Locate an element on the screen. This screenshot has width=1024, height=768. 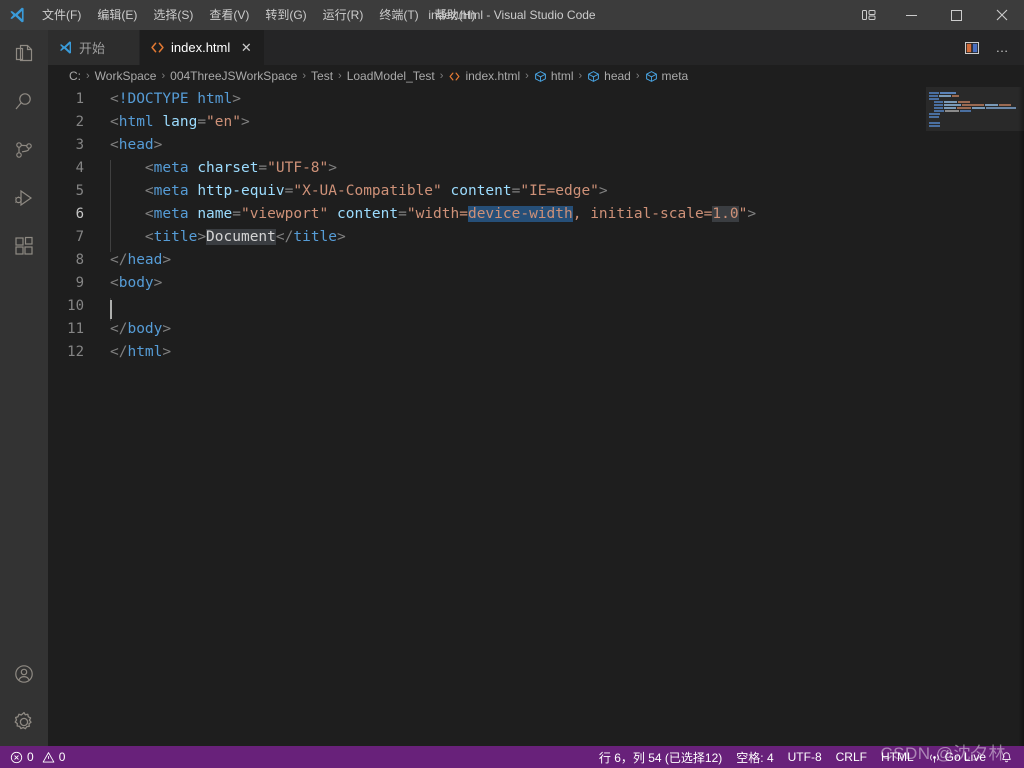
language-mode-status: HTML is located at coordinates (897, 757).